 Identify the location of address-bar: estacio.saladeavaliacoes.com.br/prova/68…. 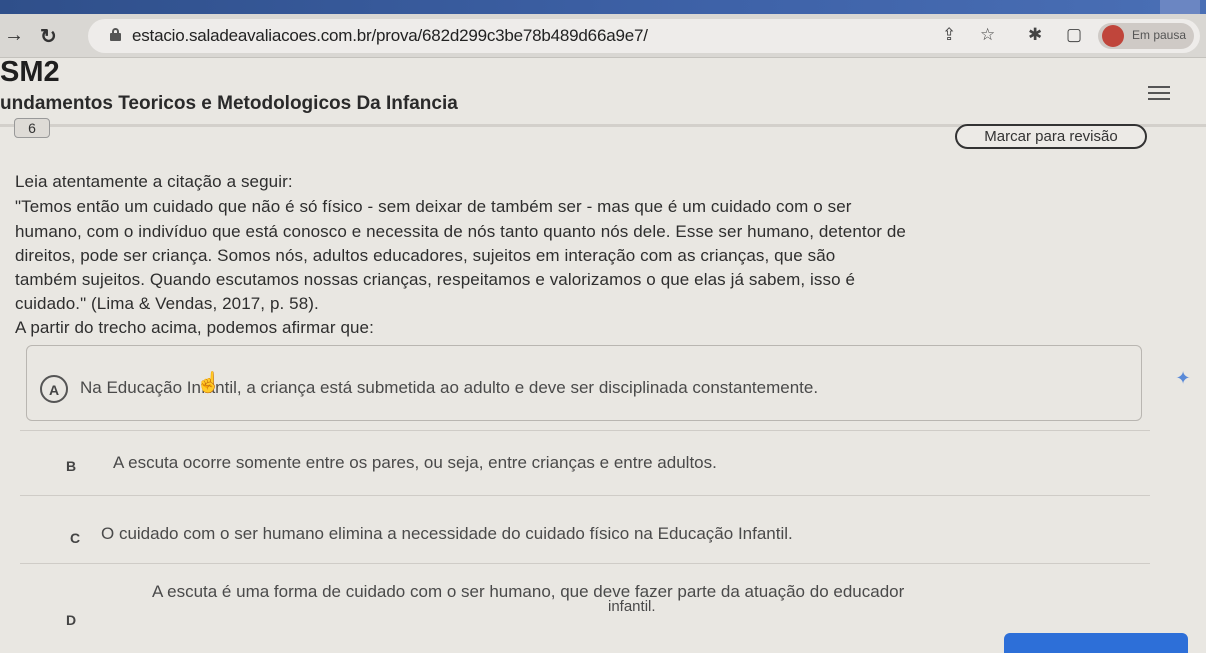
(644, 36).